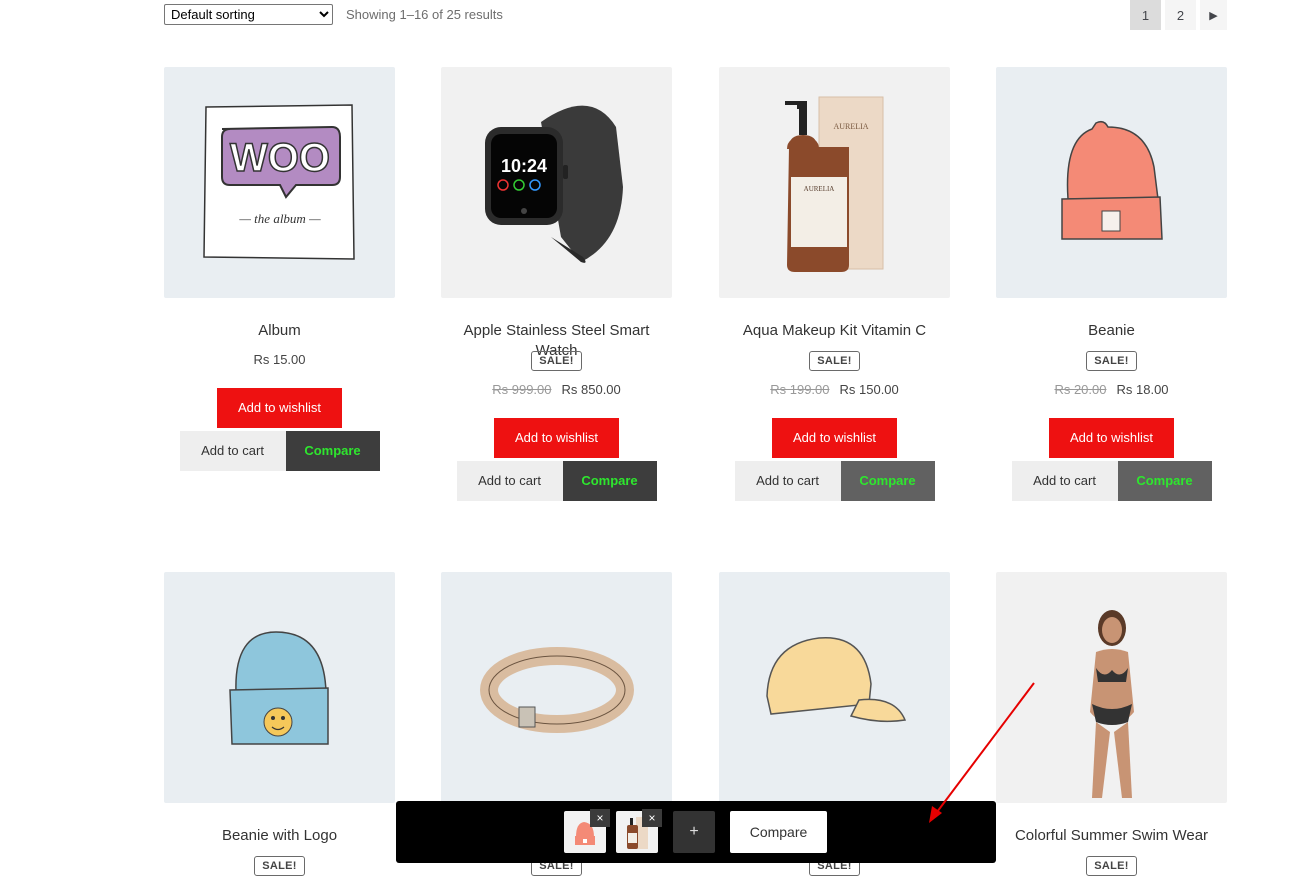  I want to click on pagination: 1 2 ▶, so click(1178, 15).